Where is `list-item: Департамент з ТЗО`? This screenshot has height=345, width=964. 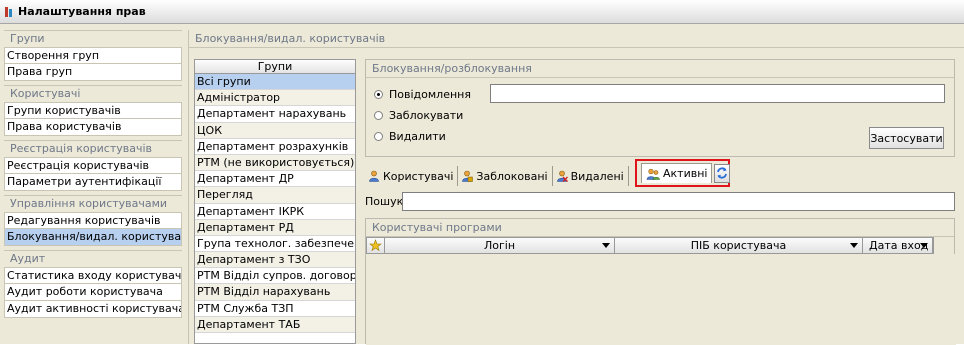
list-item: Департамент з ТЗО is located at coordinates (275, 260).